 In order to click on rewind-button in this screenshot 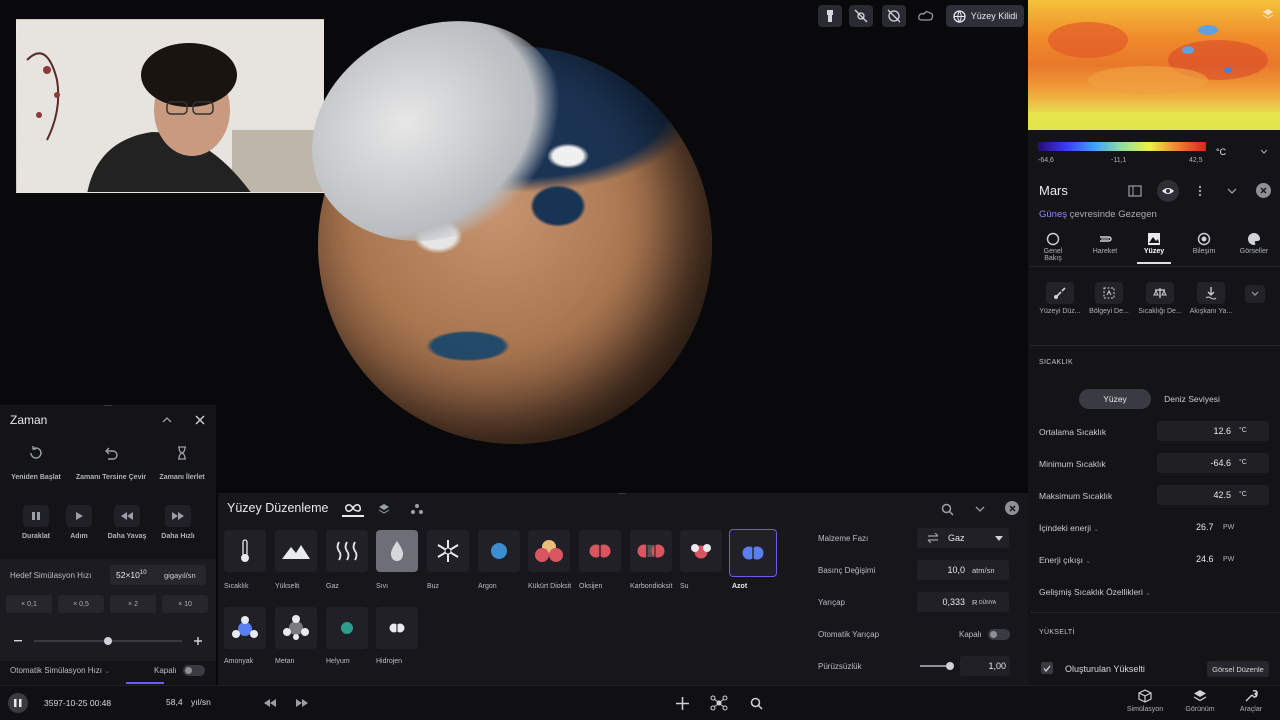, I will do `click(270, 703)`.